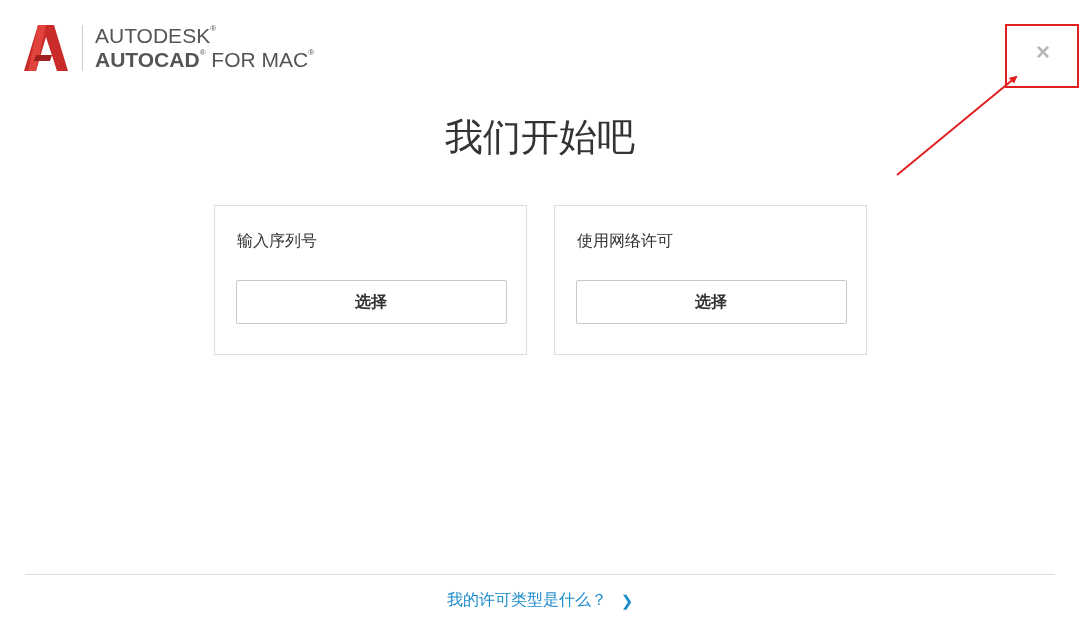  I want to click on page-title: 我们开始吧, so click(540, 137).